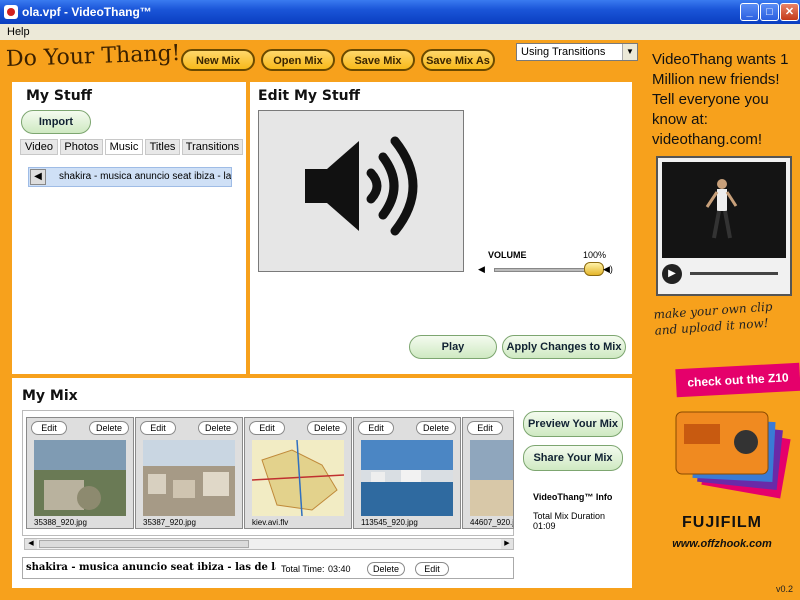 This screenshot has height=600, width=800. What do you see at coordinates (339, 569) in the screenshot?
I see `total-time-value: 03:40` at bounding box center [339, 569].